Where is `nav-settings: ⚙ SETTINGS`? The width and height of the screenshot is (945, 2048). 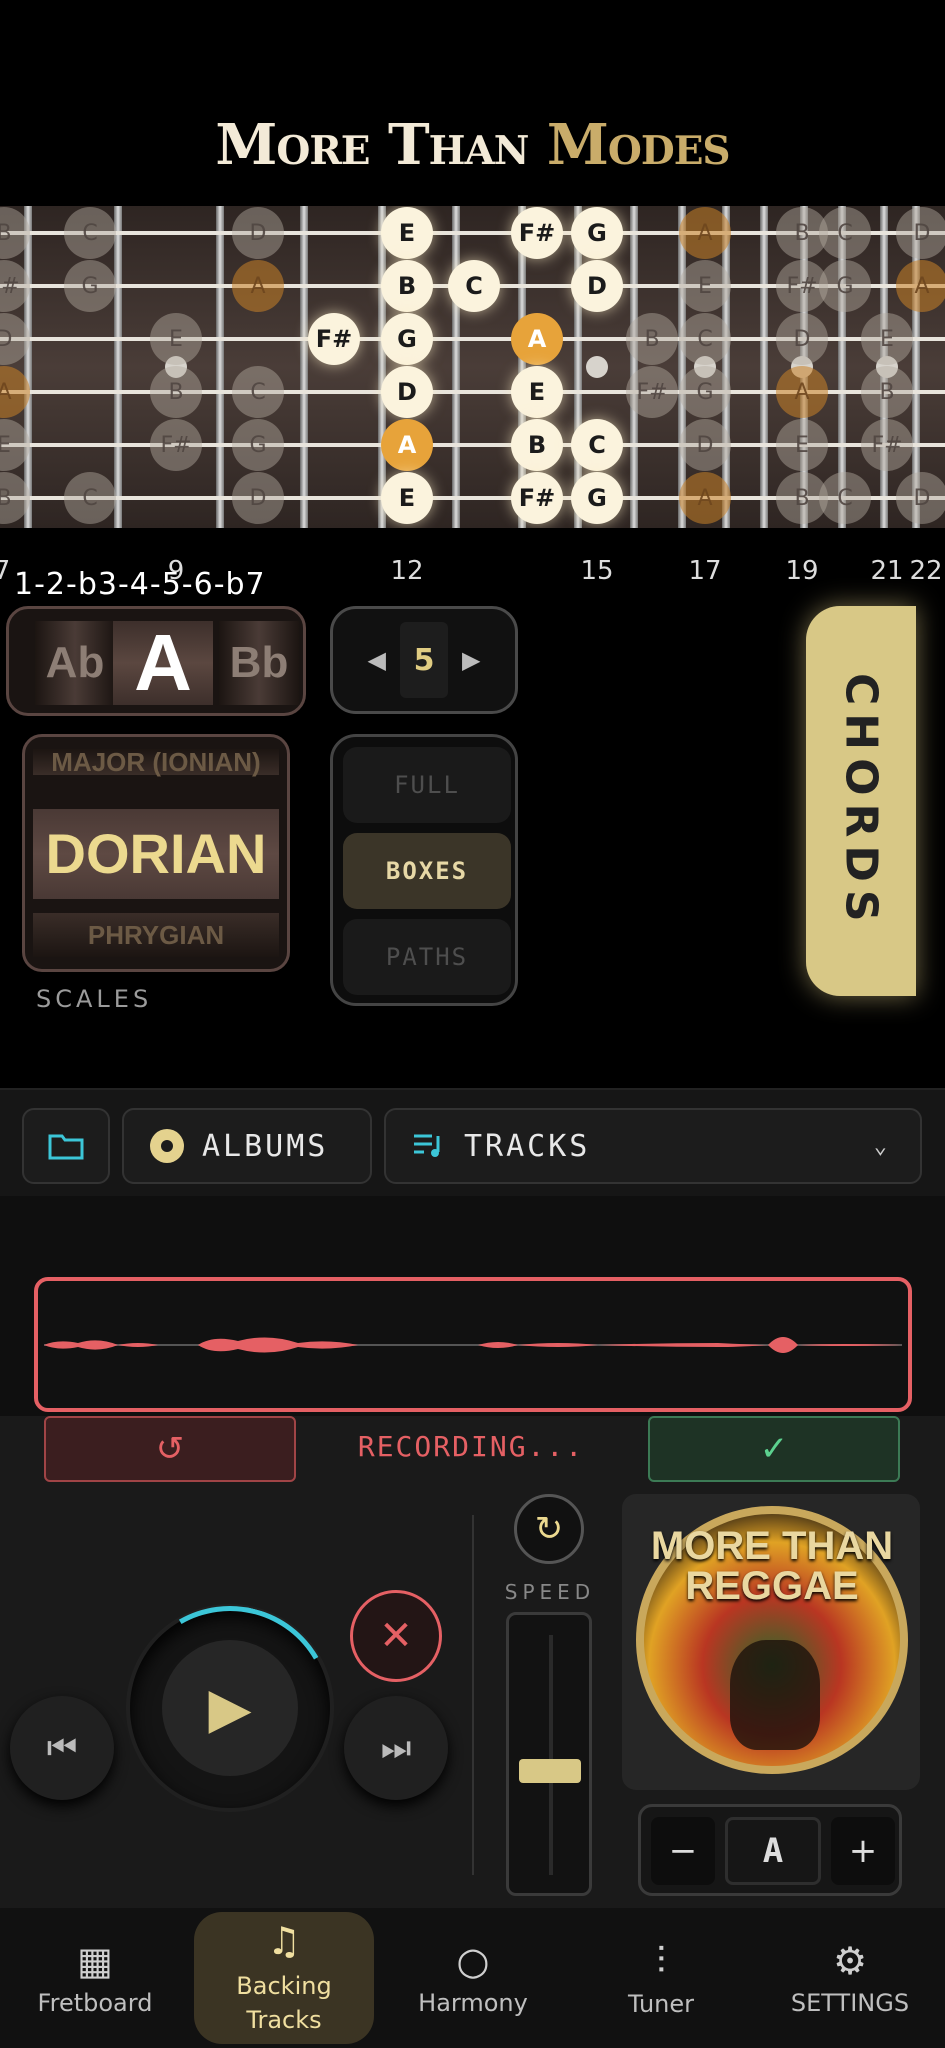
nav-settings: ⚙ SETTINGS is located at coordinates (850, 1978).